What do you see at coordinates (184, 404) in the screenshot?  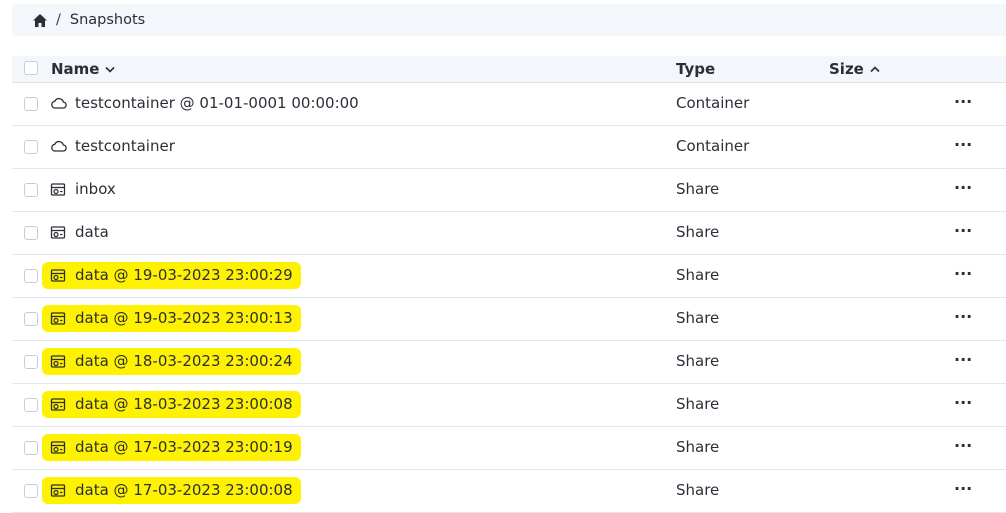 I see `row-name-text: data @ 18-03-2023 23:00:08` at bounding box center [184, 404].